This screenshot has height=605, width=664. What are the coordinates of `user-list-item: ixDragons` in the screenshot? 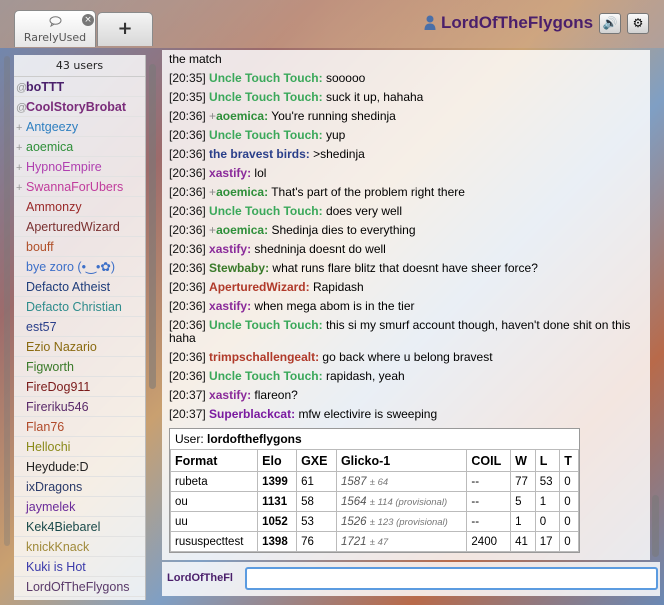 It's located at (79, 487).